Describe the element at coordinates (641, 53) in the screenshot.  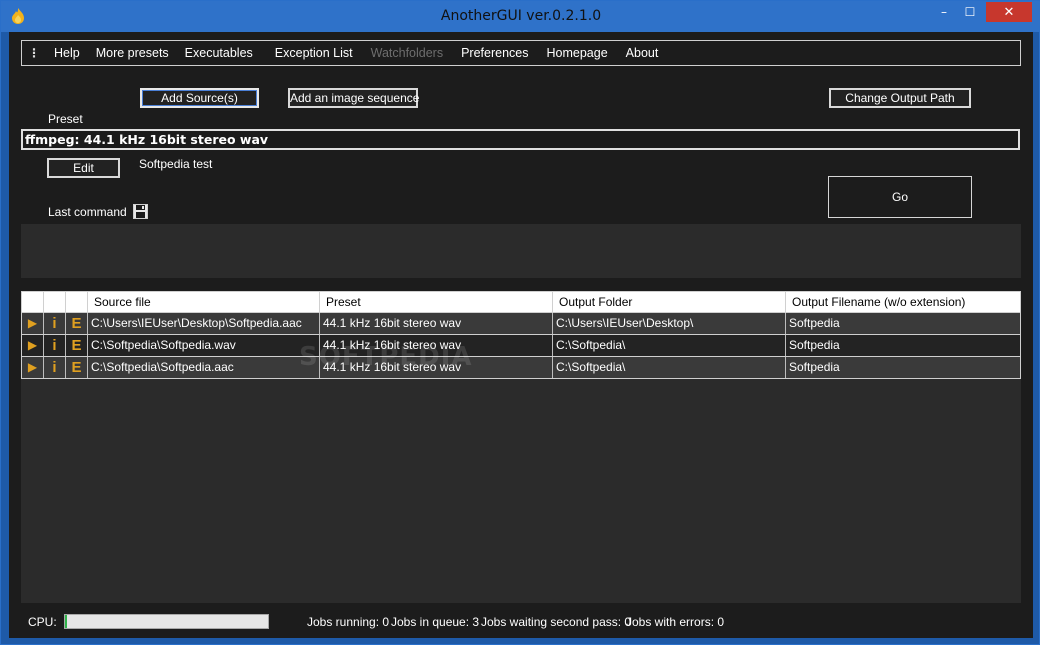
I see `menu-about: About` at that location.